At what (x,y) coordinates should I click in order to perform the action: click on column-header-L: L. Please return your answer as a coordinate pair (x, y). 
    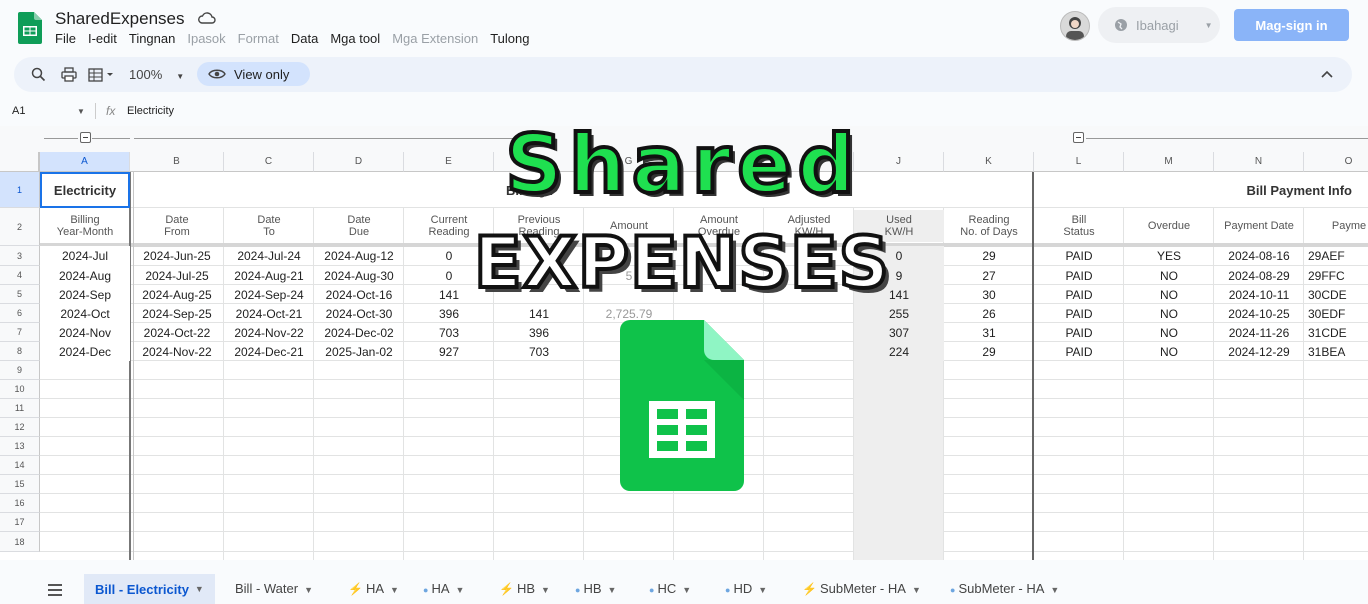
    Looking at the image, I should click on (1079, 162).